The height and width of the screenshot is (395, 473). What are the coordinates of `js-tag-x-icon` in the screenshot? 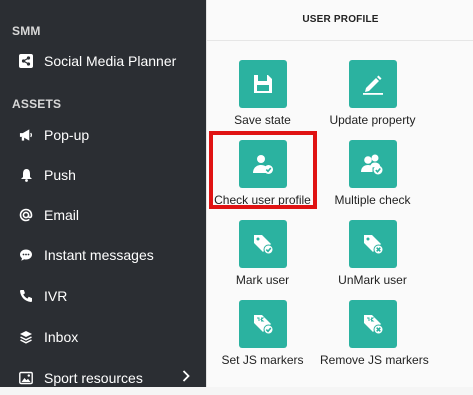 It's located at (372, 324).